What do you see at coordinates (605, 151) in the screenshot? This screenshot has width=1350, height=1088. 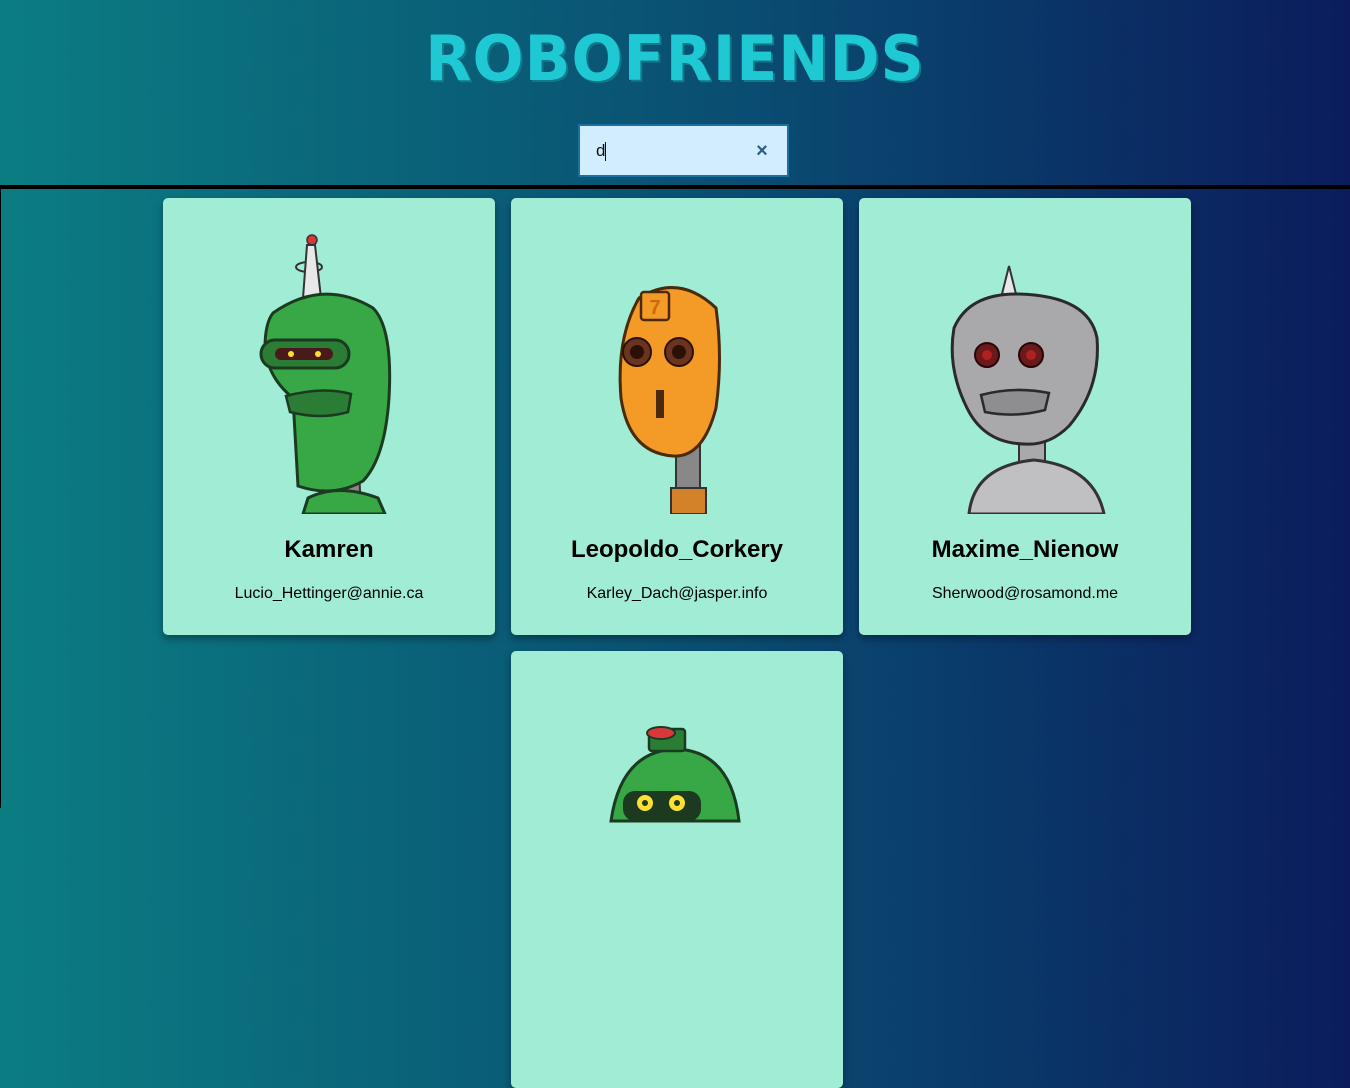 I see `text-caret` at bounding box center [605, 151].